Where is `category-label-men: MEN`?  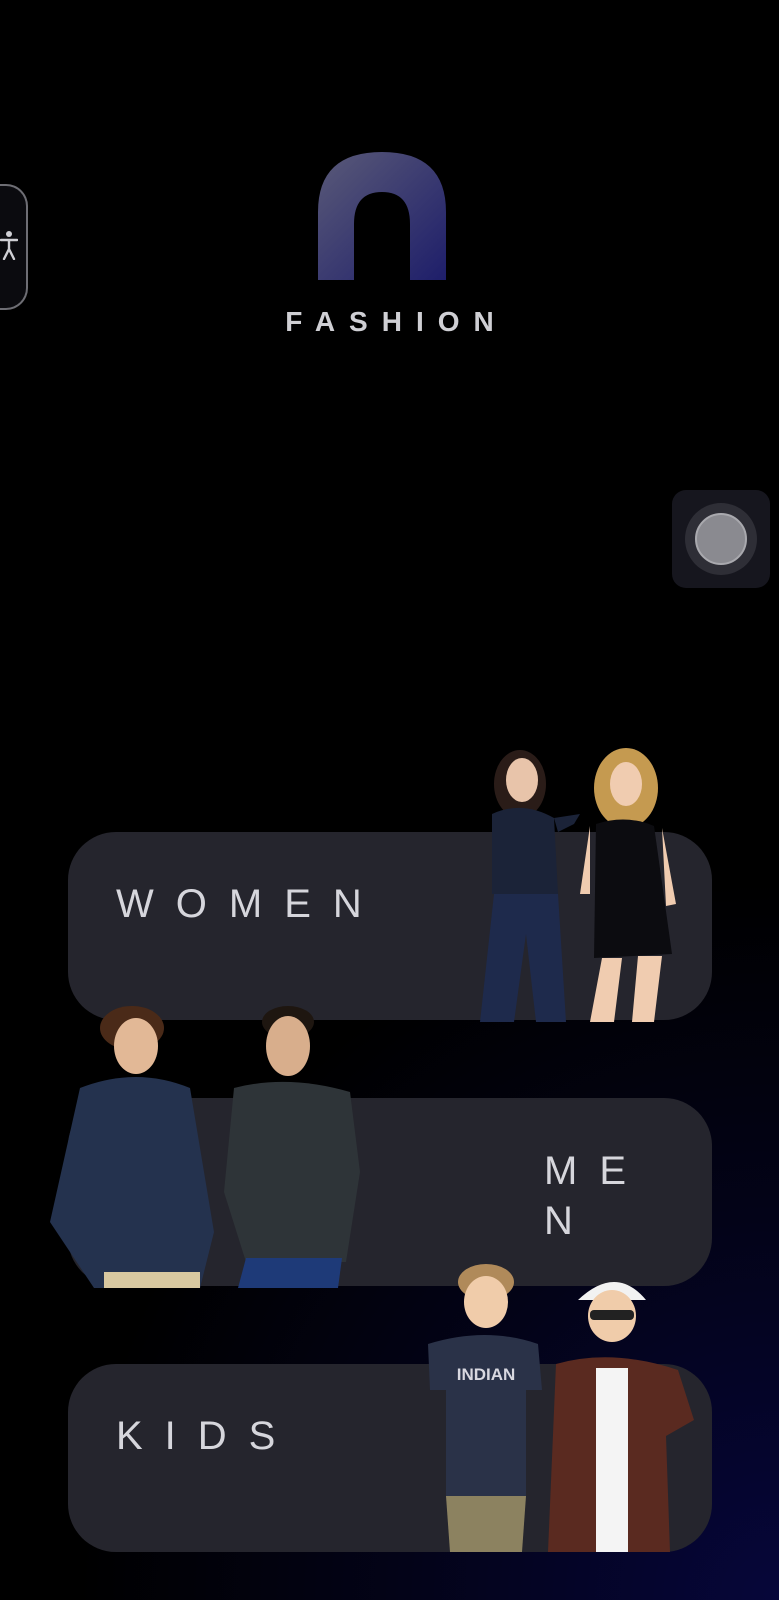
category-label-men: MEN is located at coordinates (596, 1196).